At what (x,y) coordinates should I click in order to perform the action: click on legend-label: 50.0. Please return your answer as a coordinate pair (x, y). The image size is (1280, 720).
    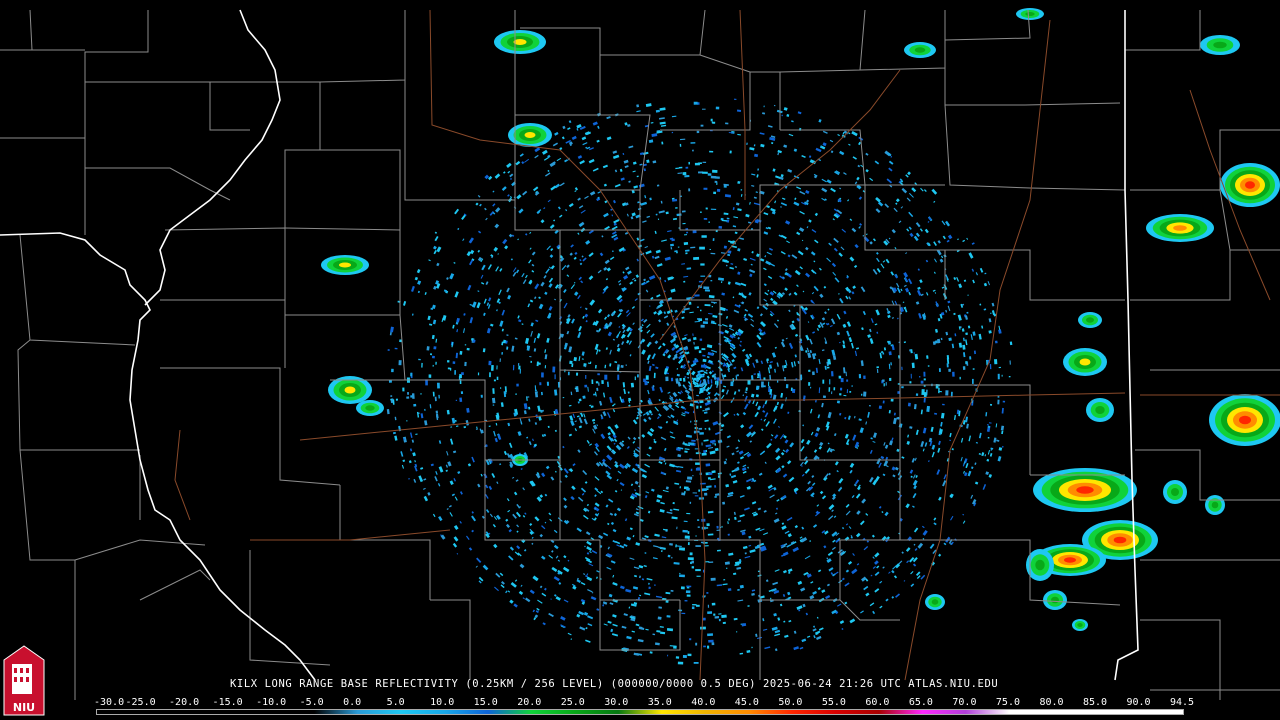
    Looking at the image, I should click on (790, 702).